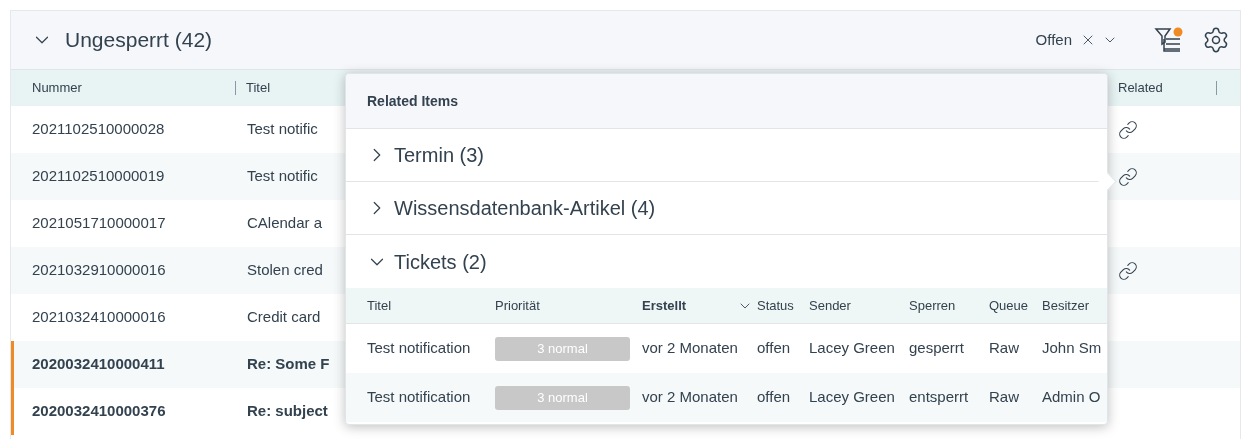 This screenshot has height=439, width=1241. What do you see at coordinates (98, 129) in the screenshot?
I see `ticket-number: 2021102510000028` at bounding box center [98, 129].